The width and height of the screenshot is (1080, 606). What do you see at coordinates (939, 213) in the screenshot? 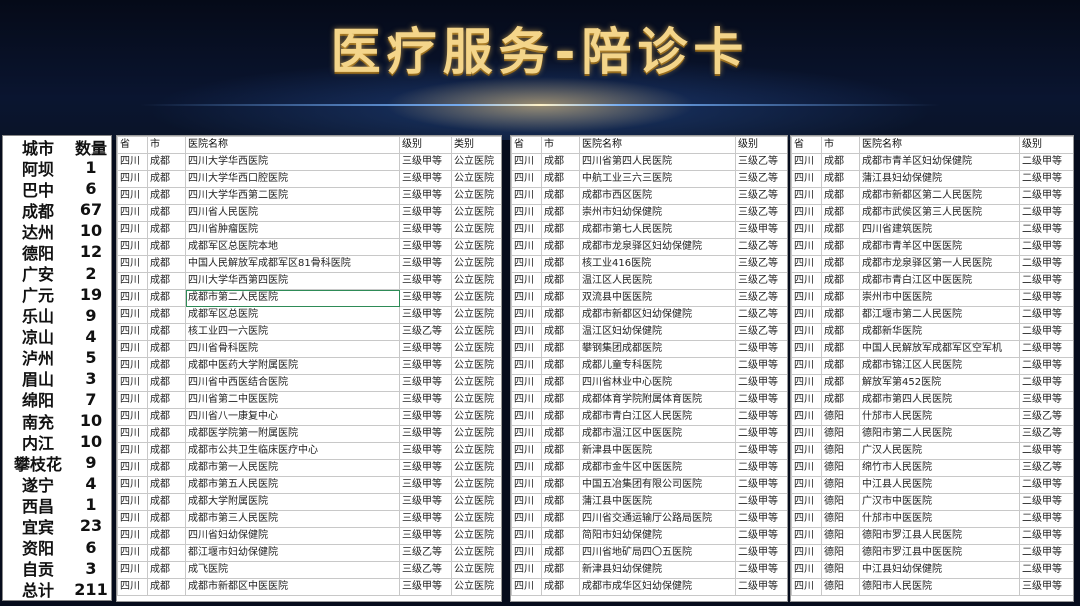
I see `table-cell: 成都市武侯区第三人民医院` at bounding box center [939, 213].